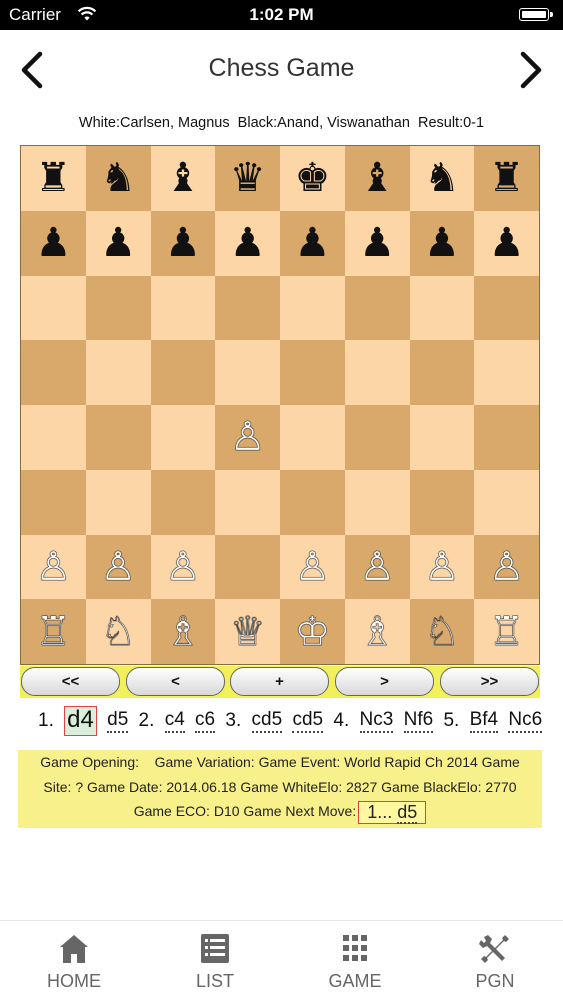  Describe the element at coordinates (489, 681) in the screenshot. I see `last-move-button: >>` at that location.